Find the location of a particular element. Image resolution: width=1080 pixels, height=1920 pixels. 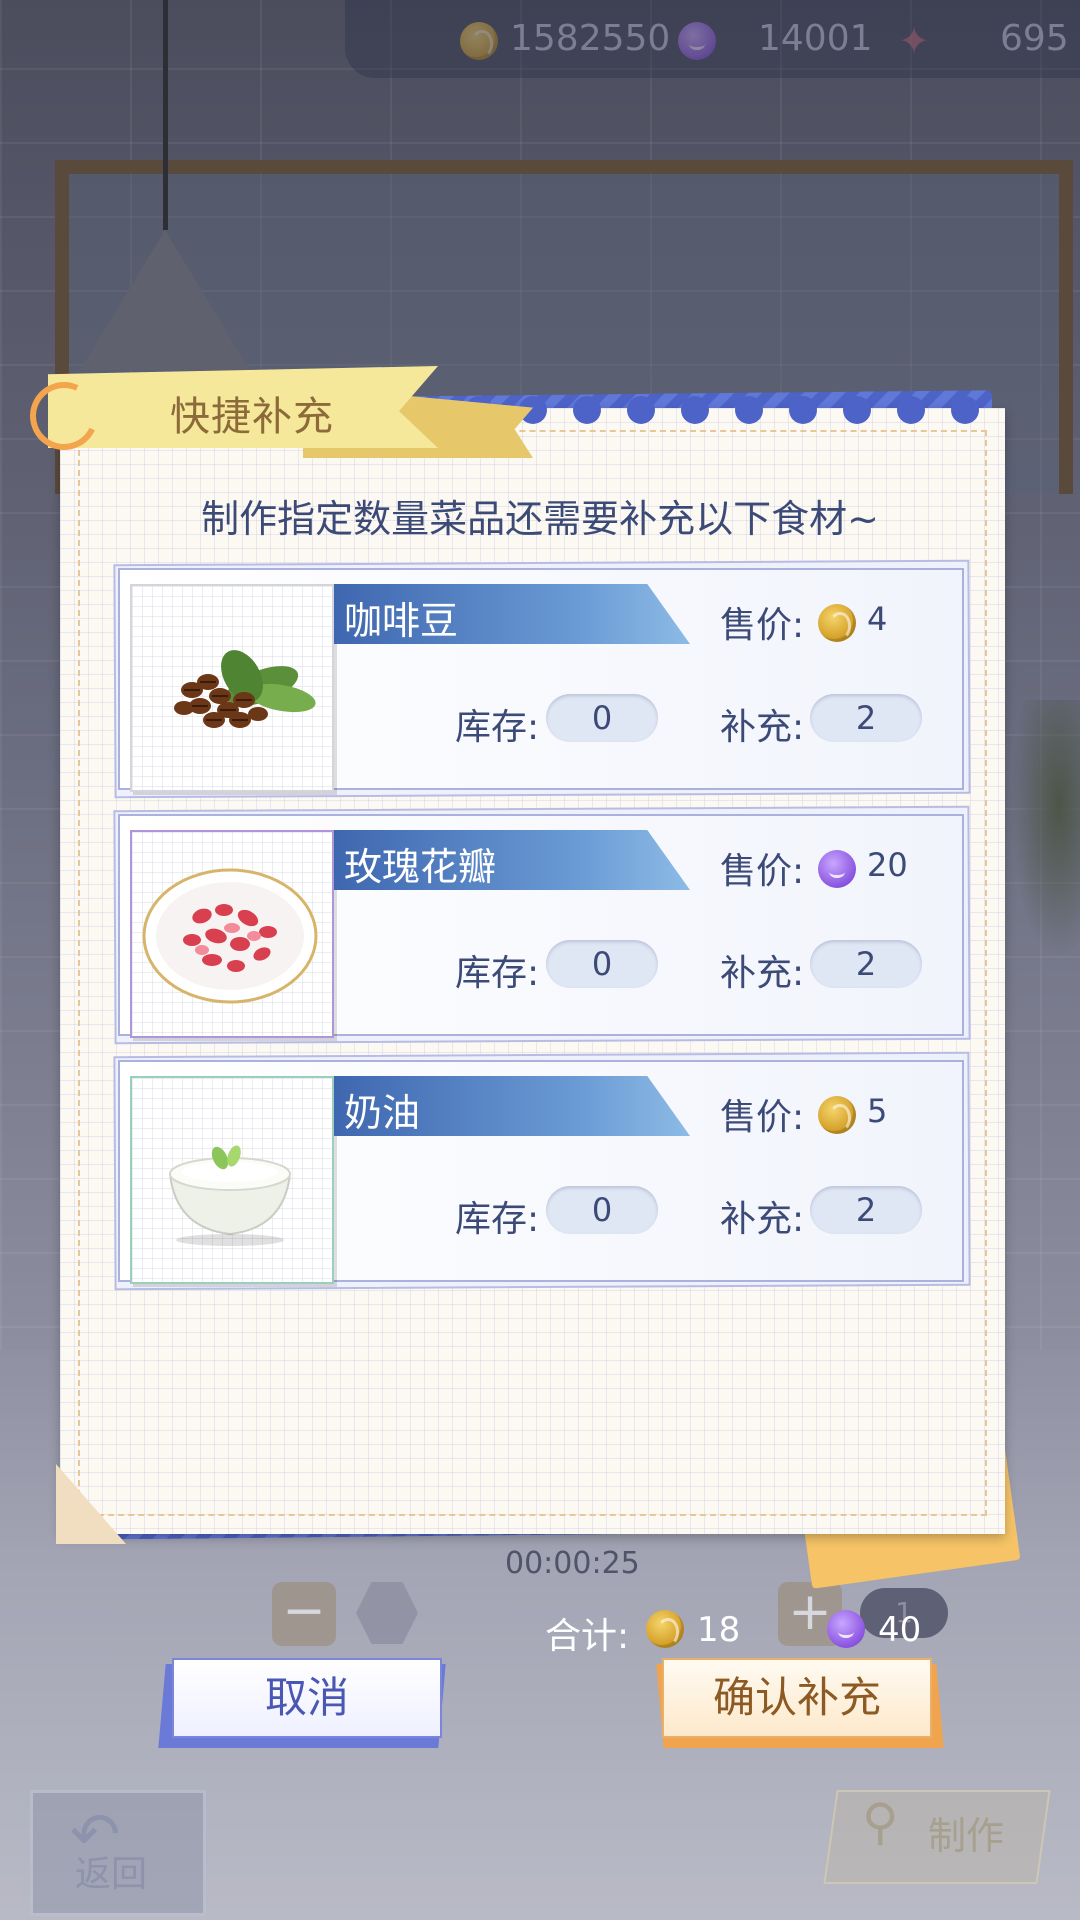

ingredient-row: 玫瑰花瓣 售价: 20 库存: 0 补充: 2 is located at coordinates (542, 925).